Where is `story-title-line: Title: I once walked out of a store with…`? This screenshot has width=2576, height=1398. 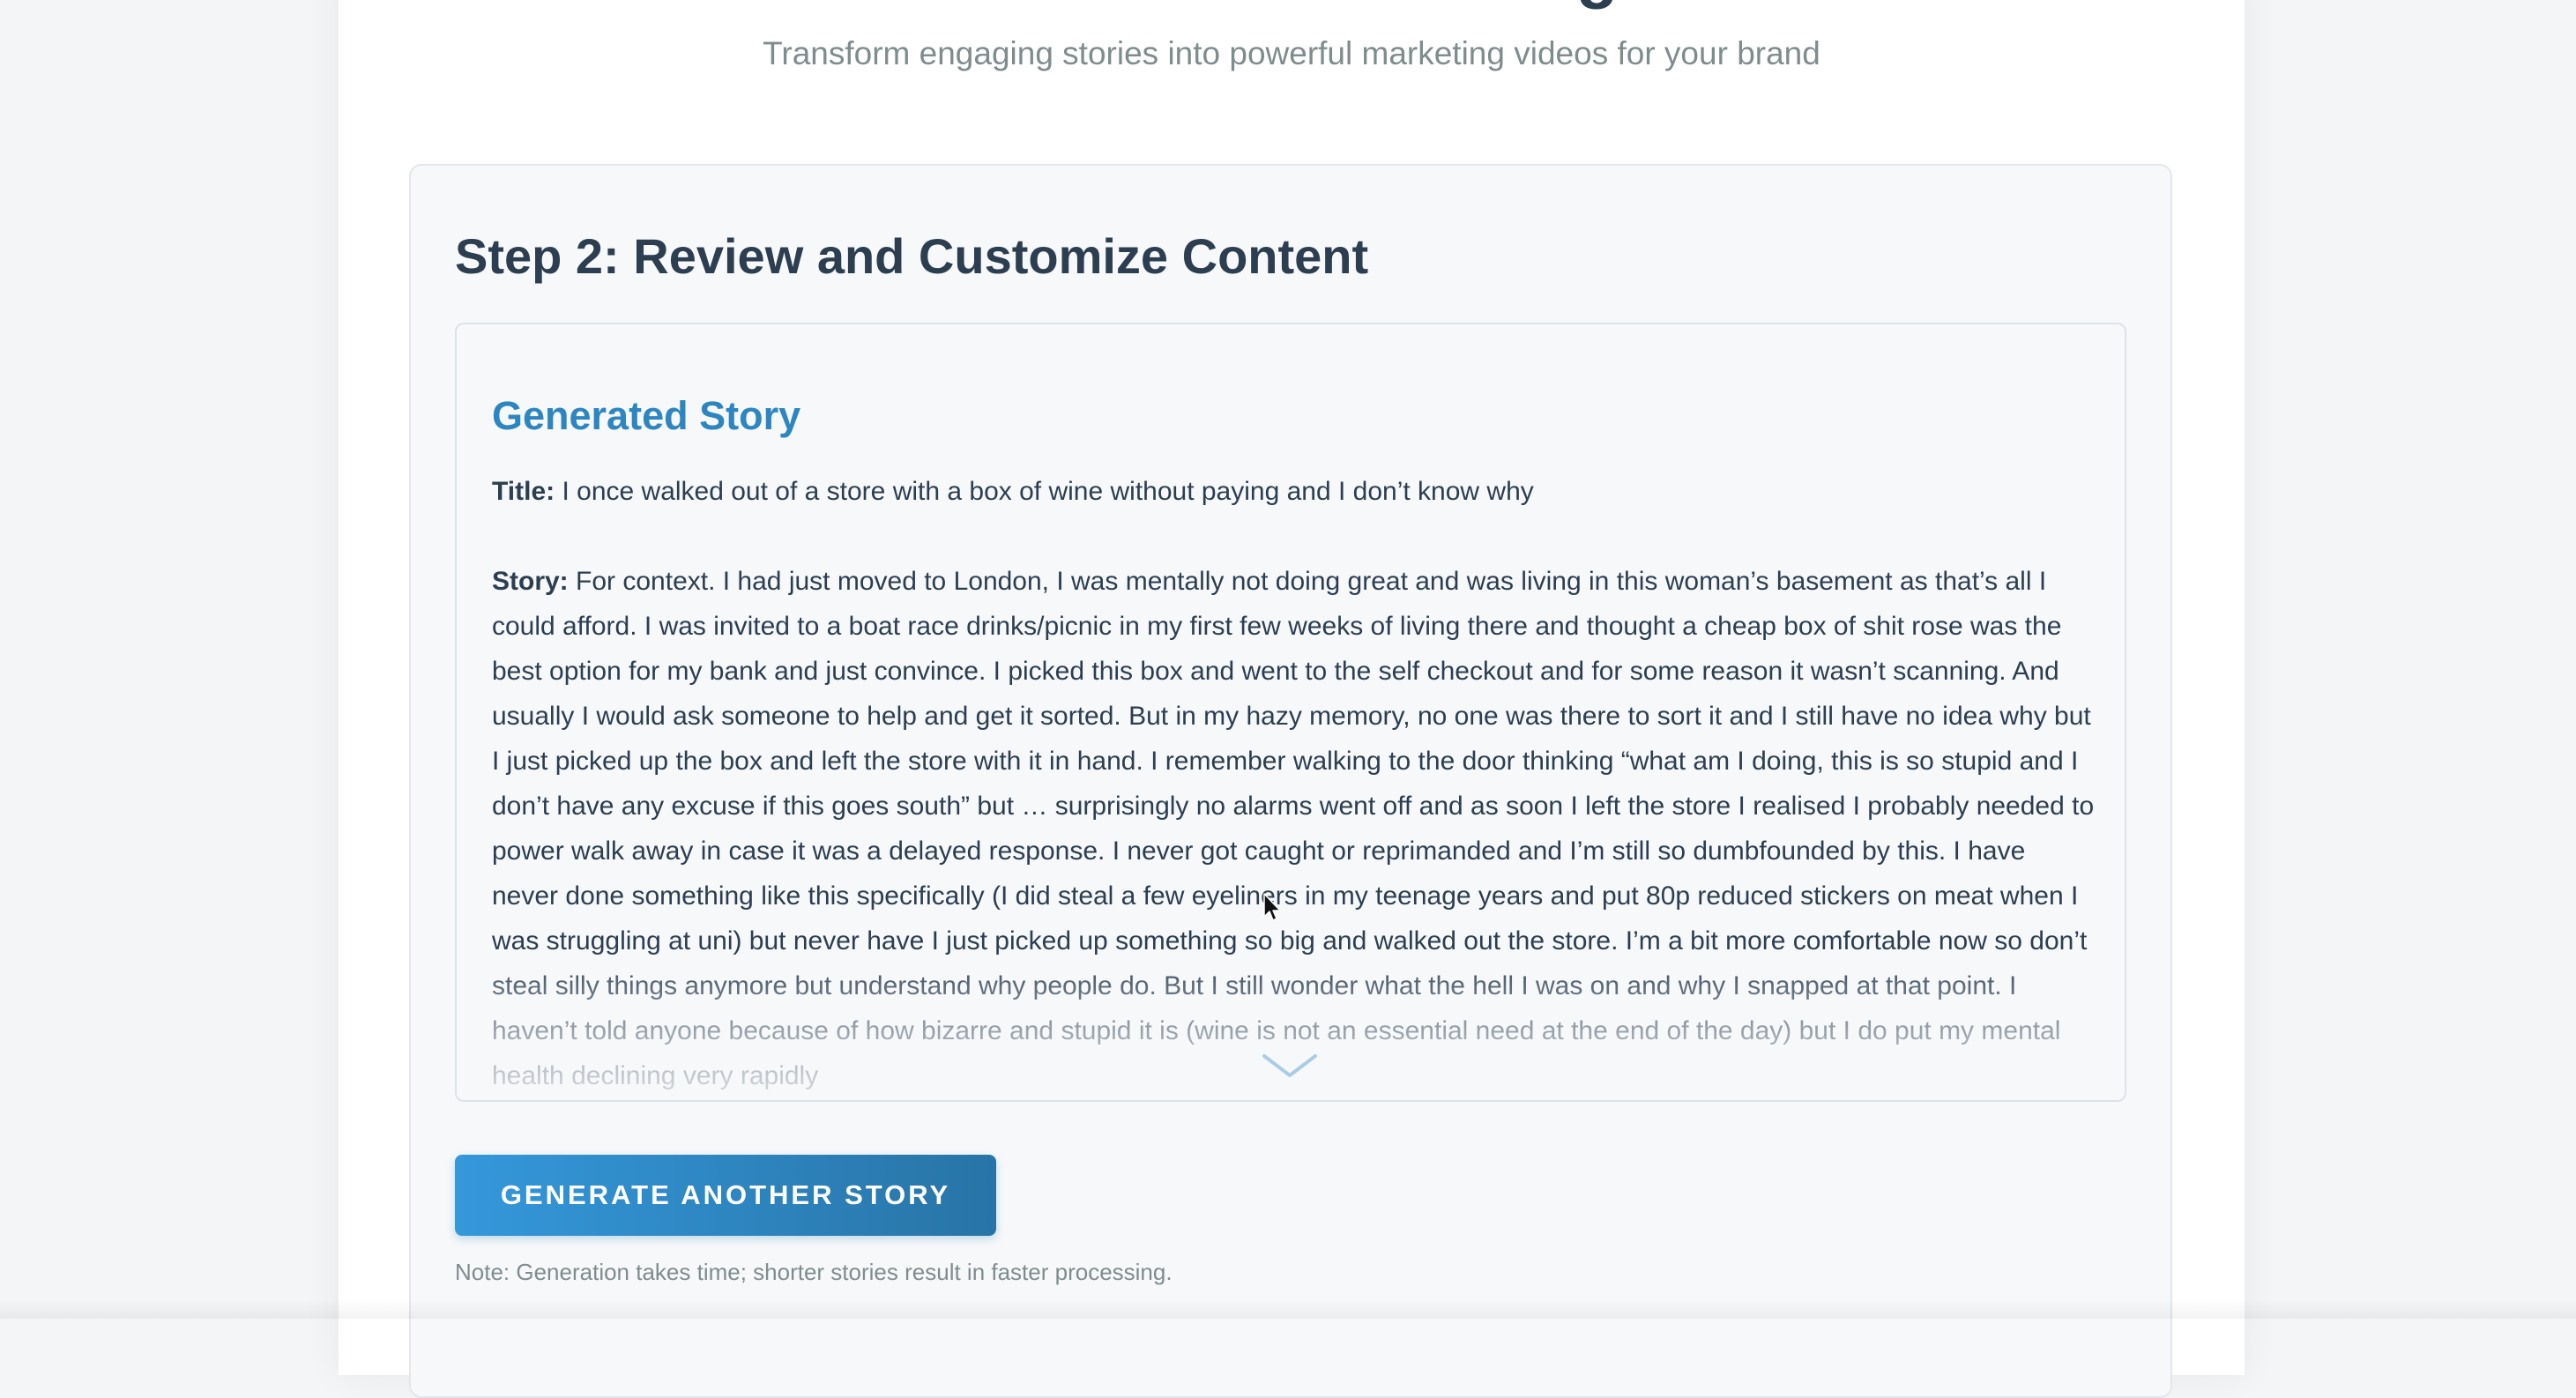 story-title-line: Title: I once walked out of a store with… is located at coordinates (1294, 491).